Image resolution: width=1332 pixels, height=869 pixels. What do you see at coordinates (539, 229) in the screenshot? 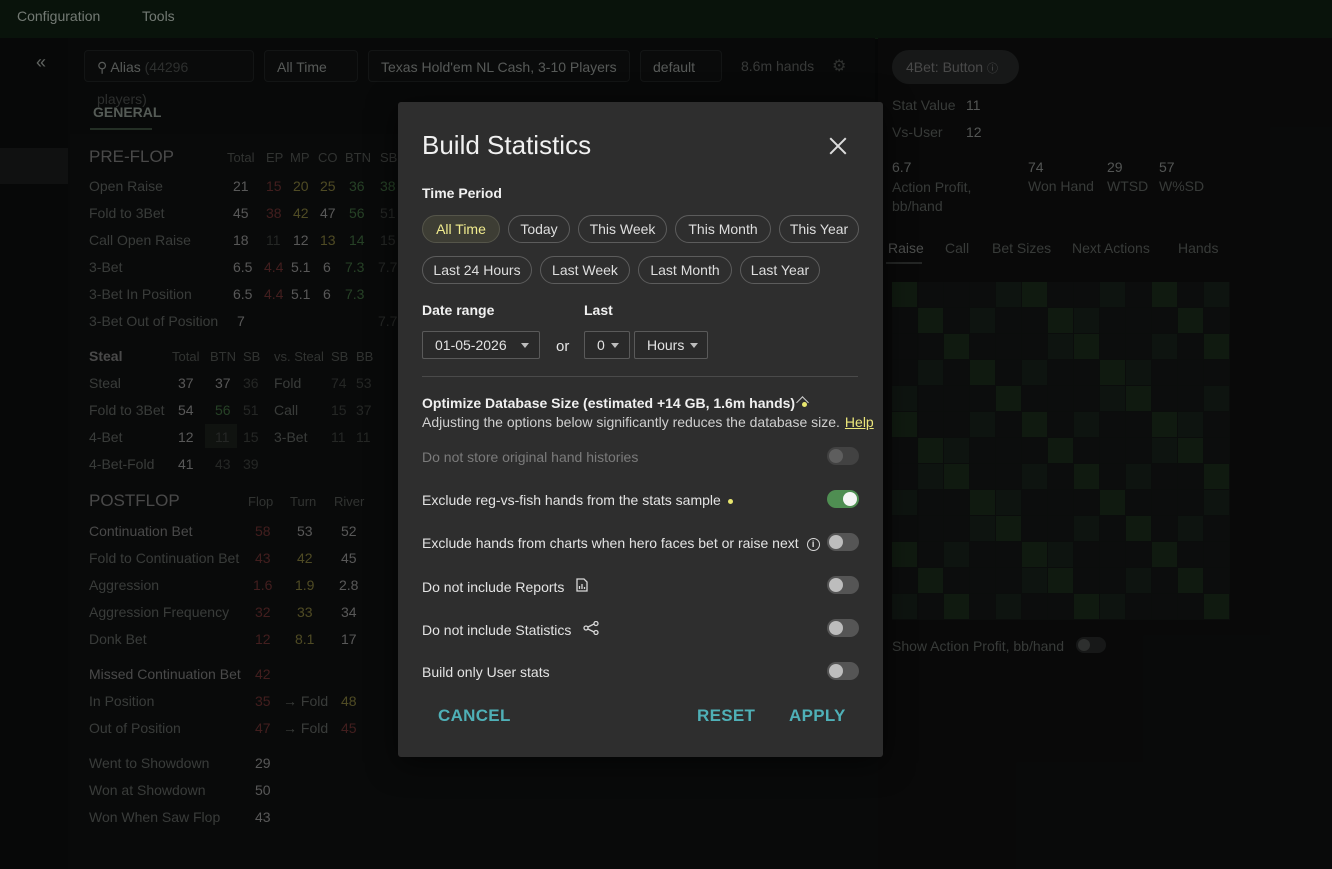
I see `period-today: Today` at bounding box center [539, 229].